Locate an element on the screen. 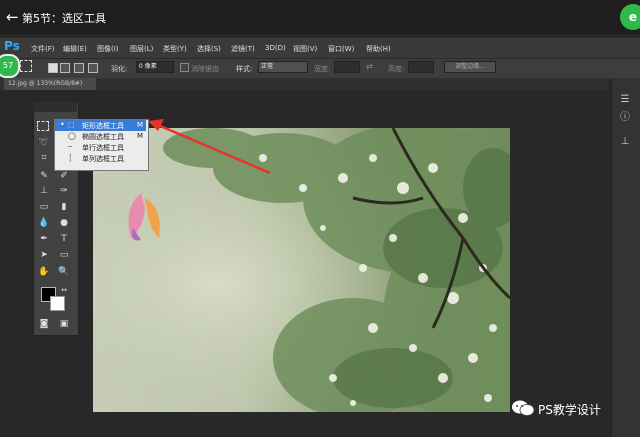 Image resolution: width=640 pixels, height=437 pixels. adjust-panel-icon: ⊥ is located at coordinates (625, 142).